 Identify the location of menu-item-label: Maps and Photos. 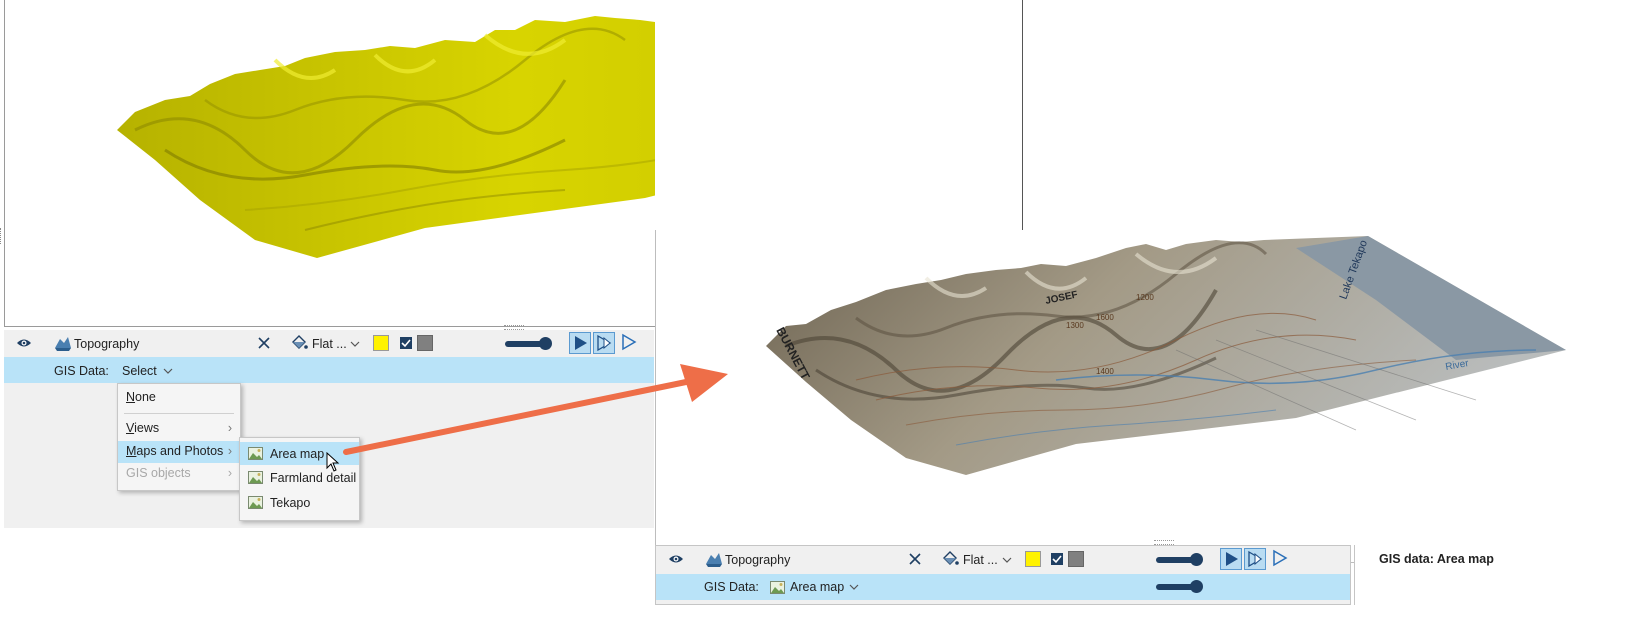
(175, 451).